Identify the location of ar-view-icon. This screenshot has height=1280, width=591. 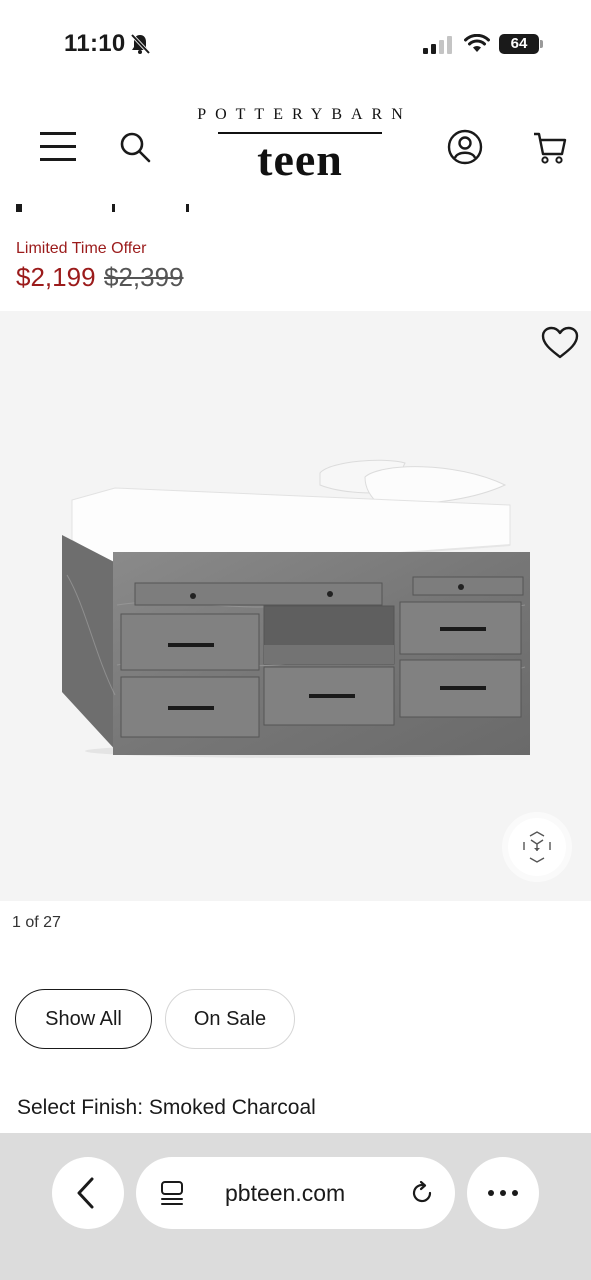
(537, 847).